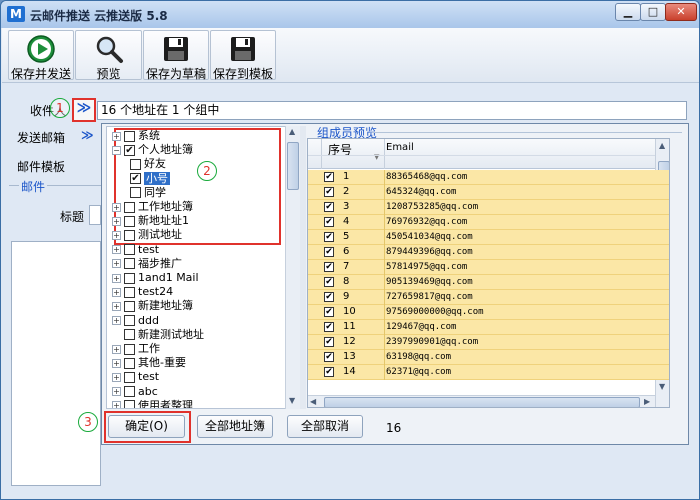 The width and height of the screenshot is (700, 500). I want to click on grid-hscrollbar: ◀ ▶, so click(481, 401).